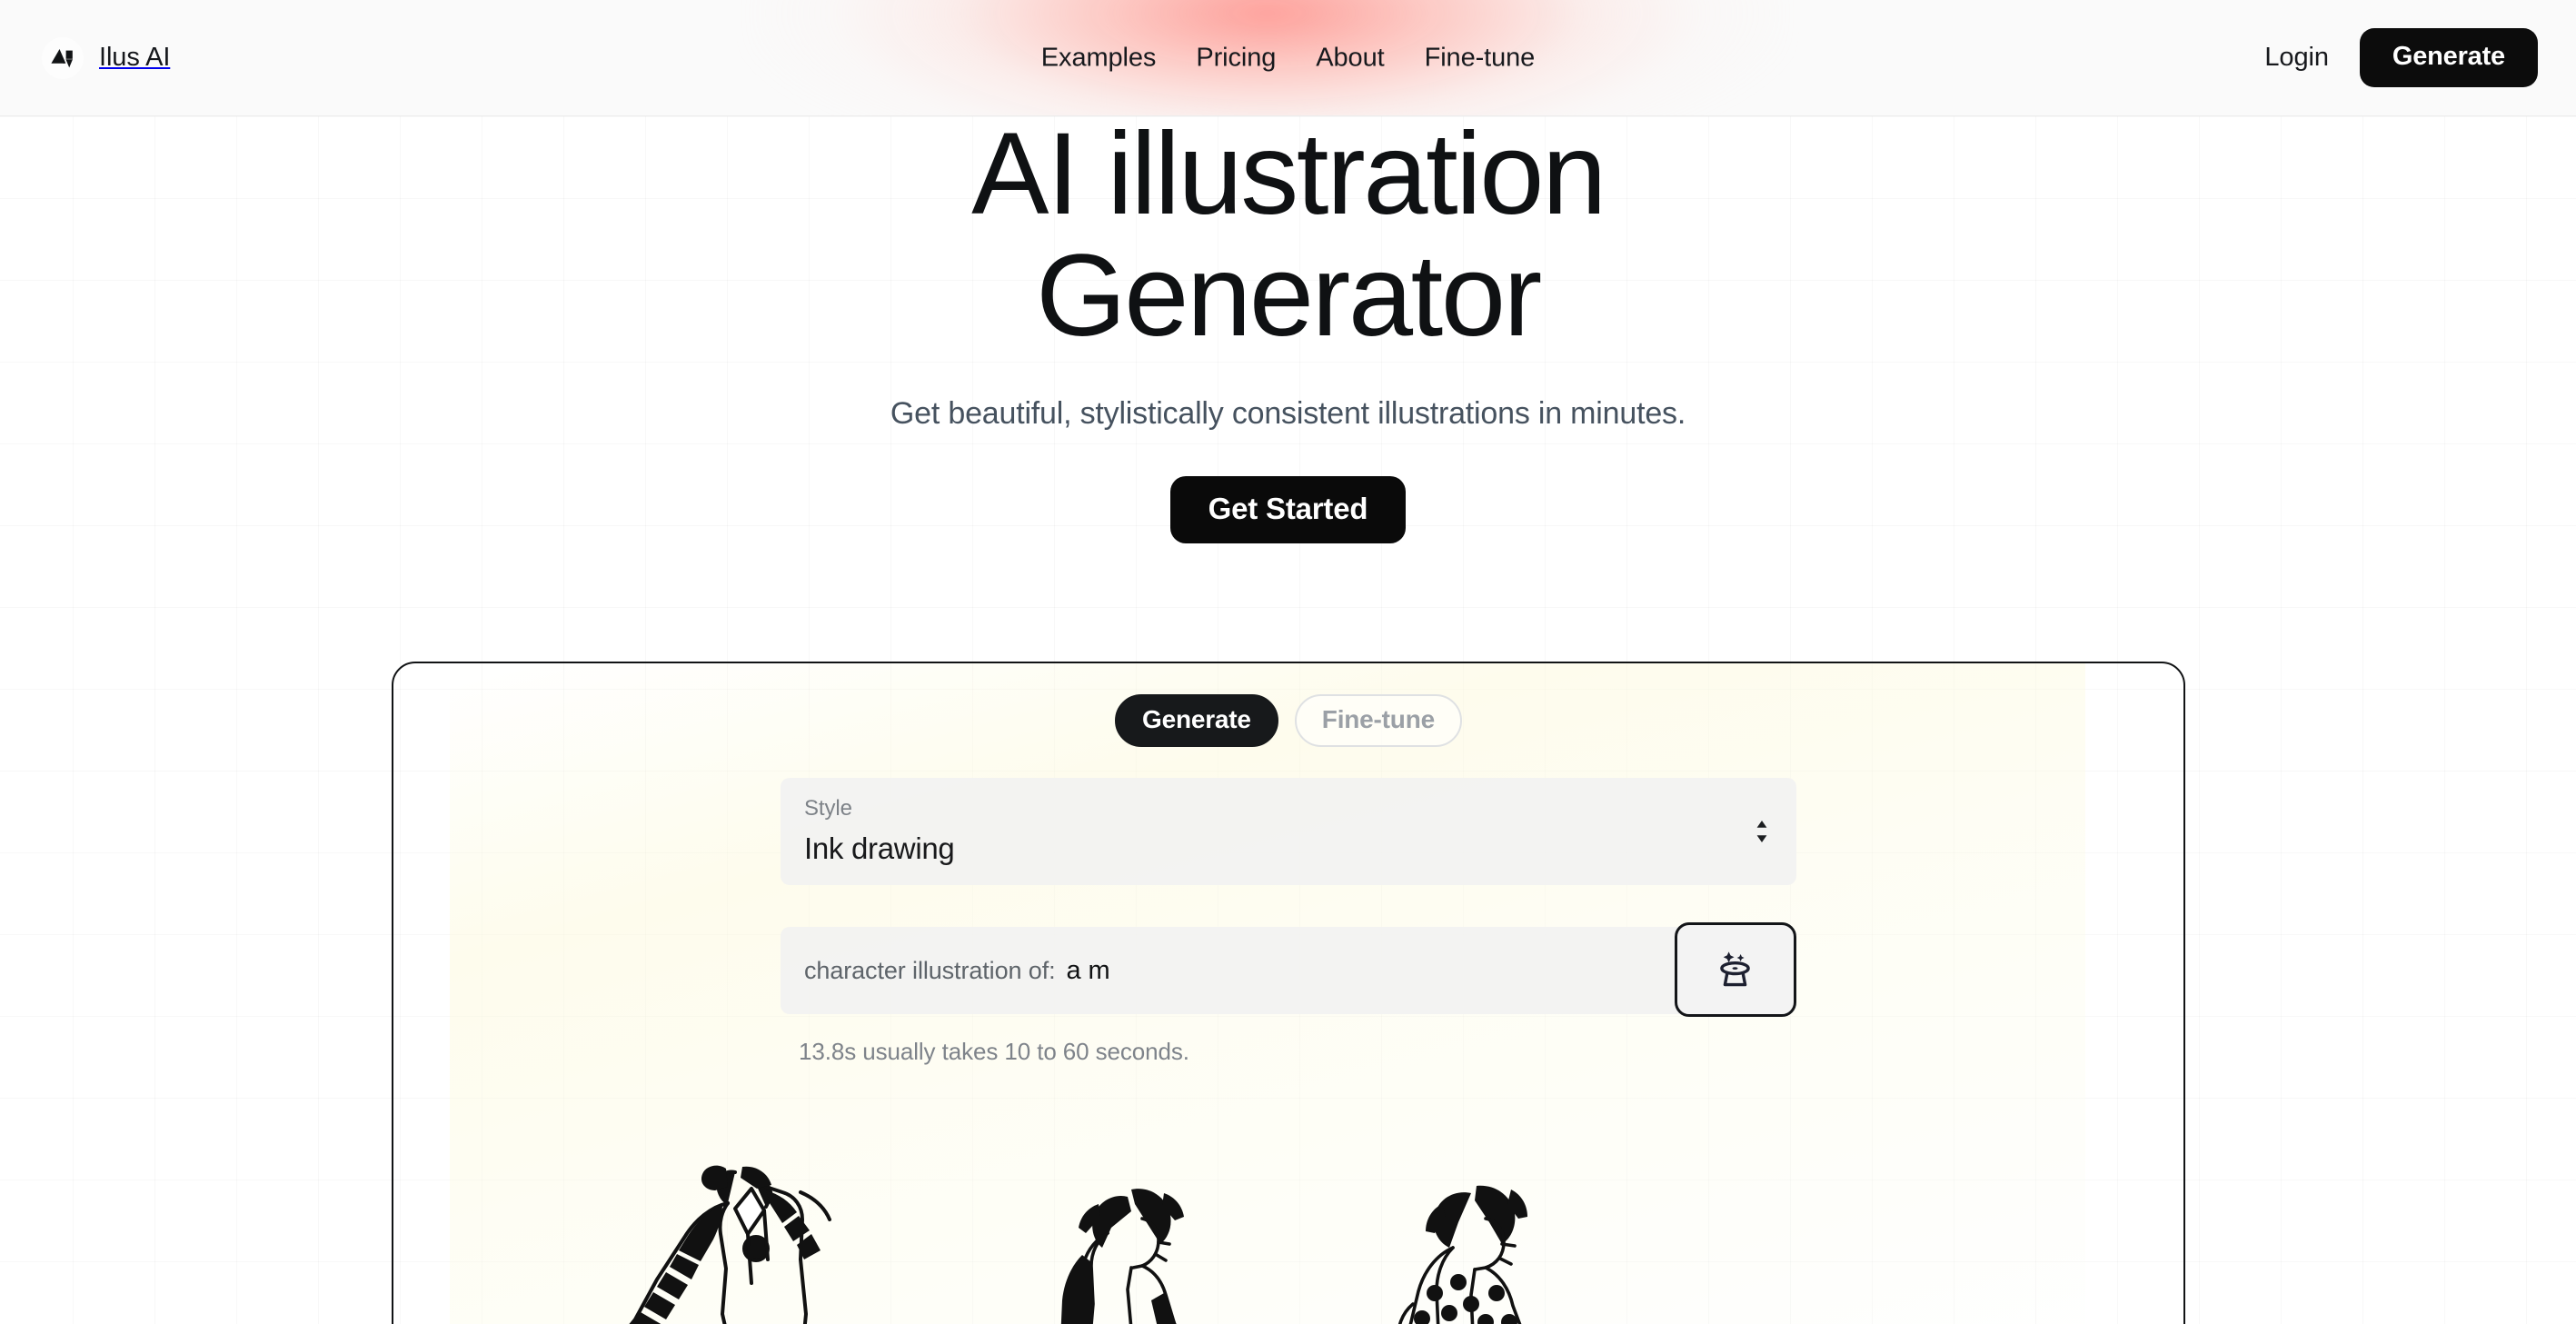 The width and height of the screenshot is (2576, 1324). Describe the element at coordinates (1196, 720) in the screenshot. I see `tab-generate: Generate` at that location.